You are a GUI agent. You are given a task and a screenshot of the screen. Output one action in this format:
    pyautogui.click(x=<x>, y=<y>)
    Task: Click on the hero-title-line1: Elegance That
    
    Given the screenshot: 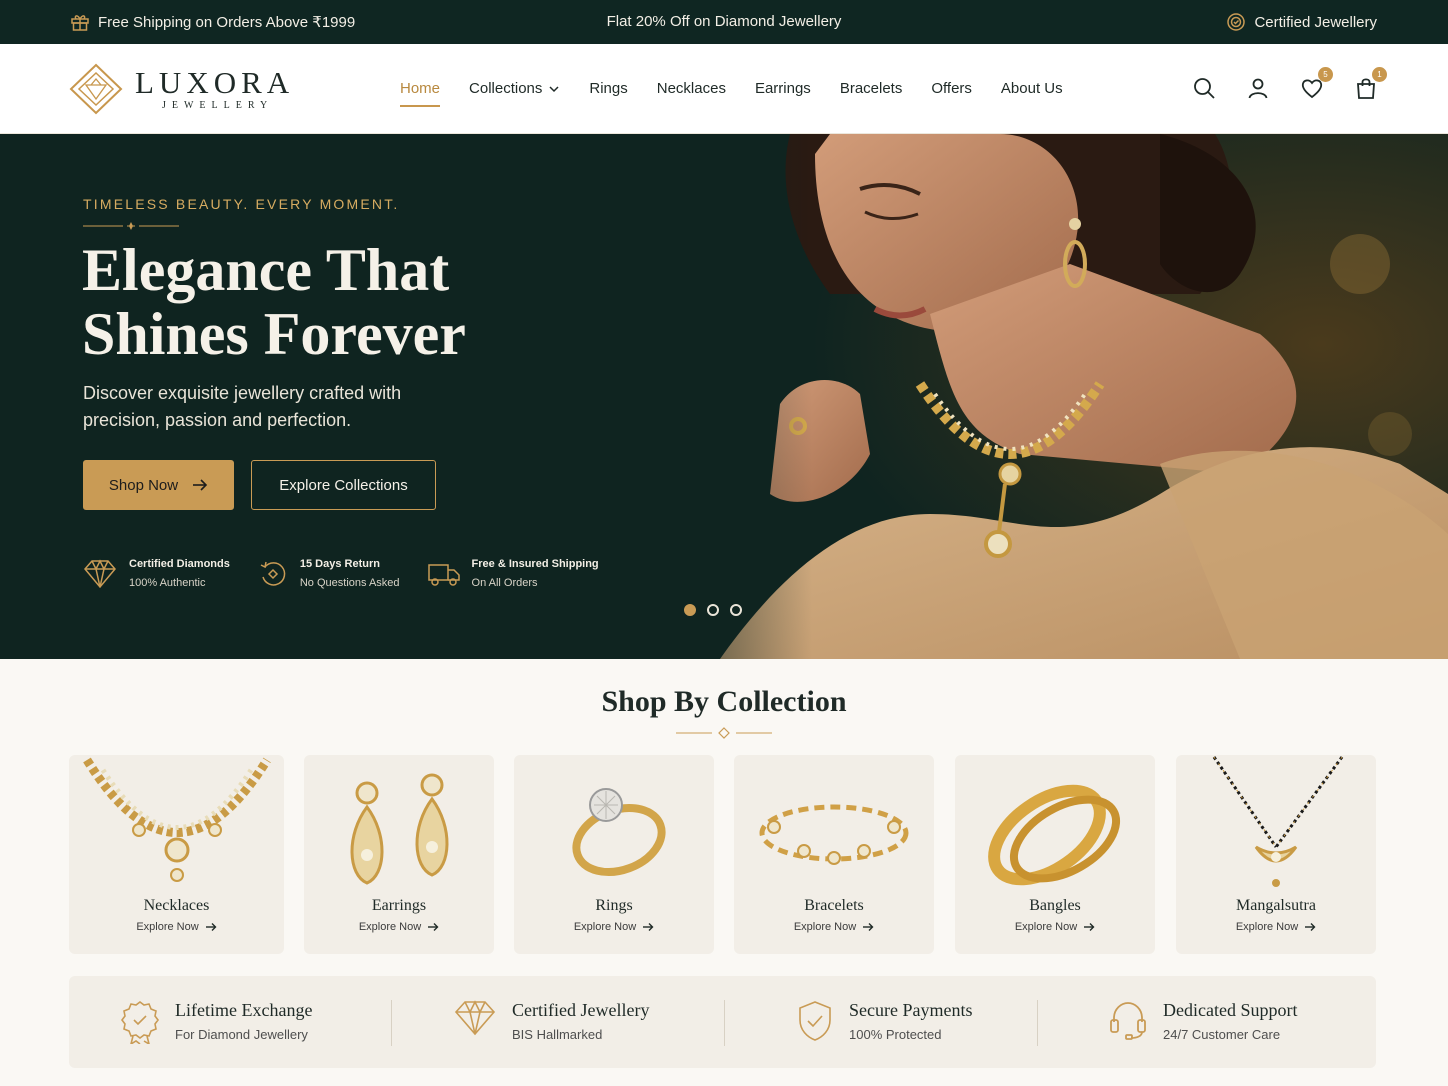 What is the action you would take?
    pyautogui.click(x=266, y=270)
    